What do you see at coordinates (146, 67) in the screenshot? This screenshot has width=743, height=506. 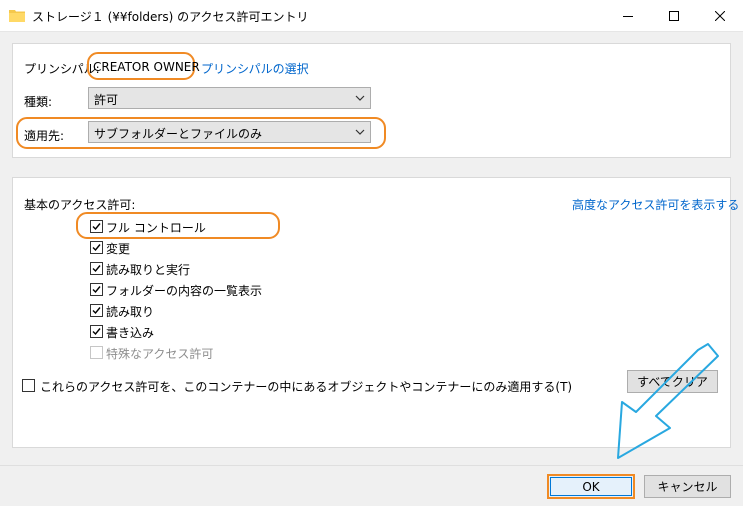 I see `principal-value: CREATOR OWNER` at bounding box center [146, 67].